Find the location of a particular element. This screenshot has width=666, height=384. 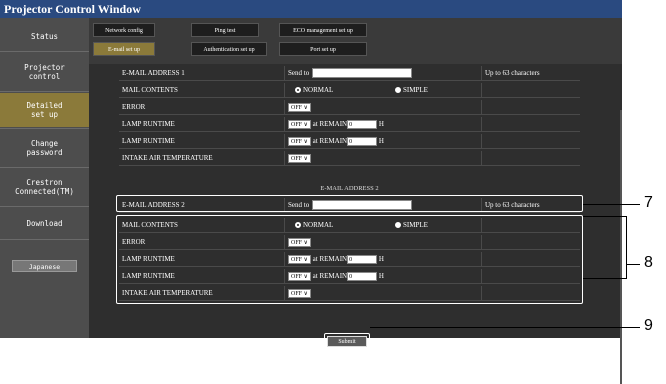

callout-8-line is located at coordinates (633, 264).